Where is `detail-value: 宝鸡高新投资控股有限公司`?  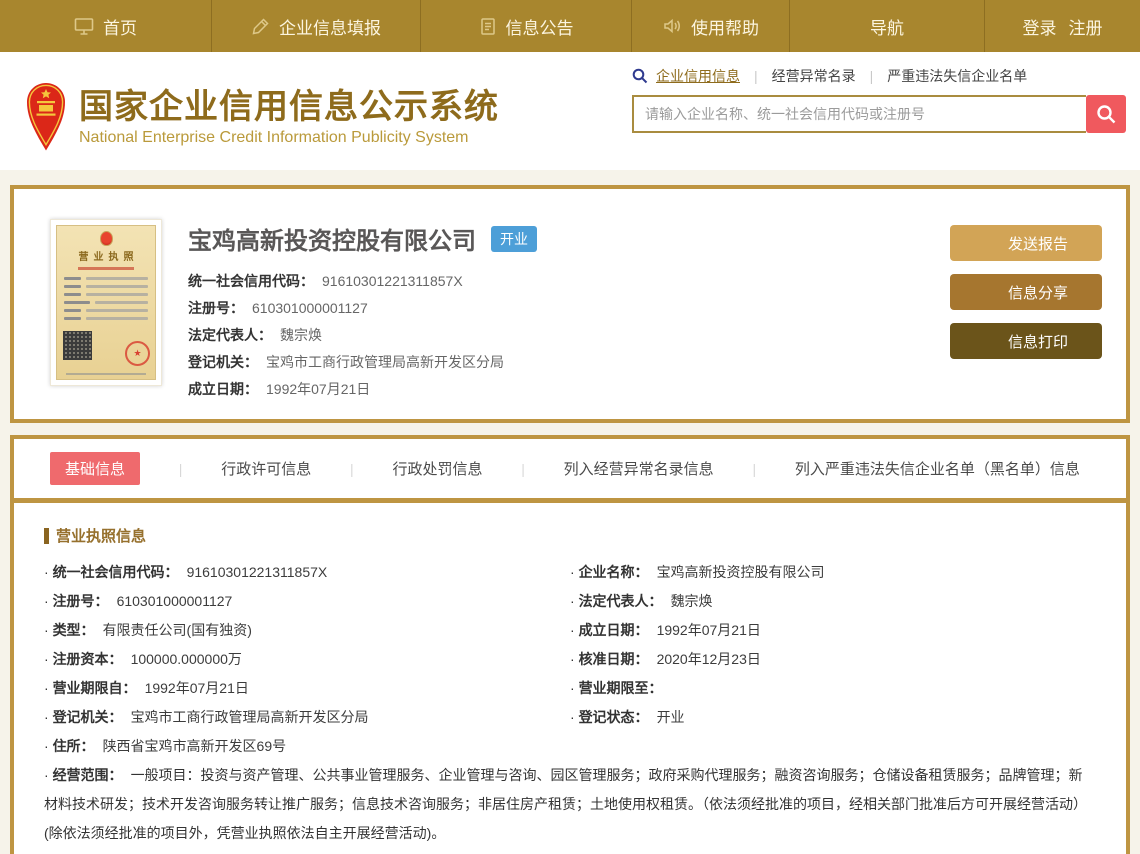 detail-value: 宝鸡高新投资控股有限公司 is located at coordinates (740, 572).